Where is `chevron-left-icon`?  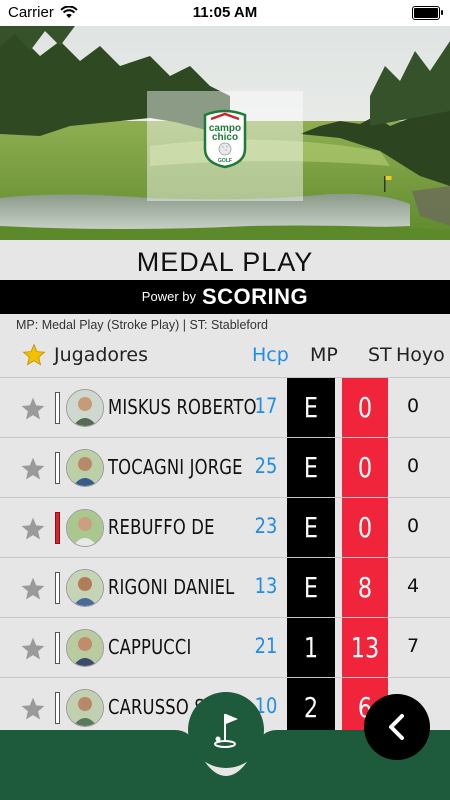 chevron-left-icon is located at coordinates (396, 727).